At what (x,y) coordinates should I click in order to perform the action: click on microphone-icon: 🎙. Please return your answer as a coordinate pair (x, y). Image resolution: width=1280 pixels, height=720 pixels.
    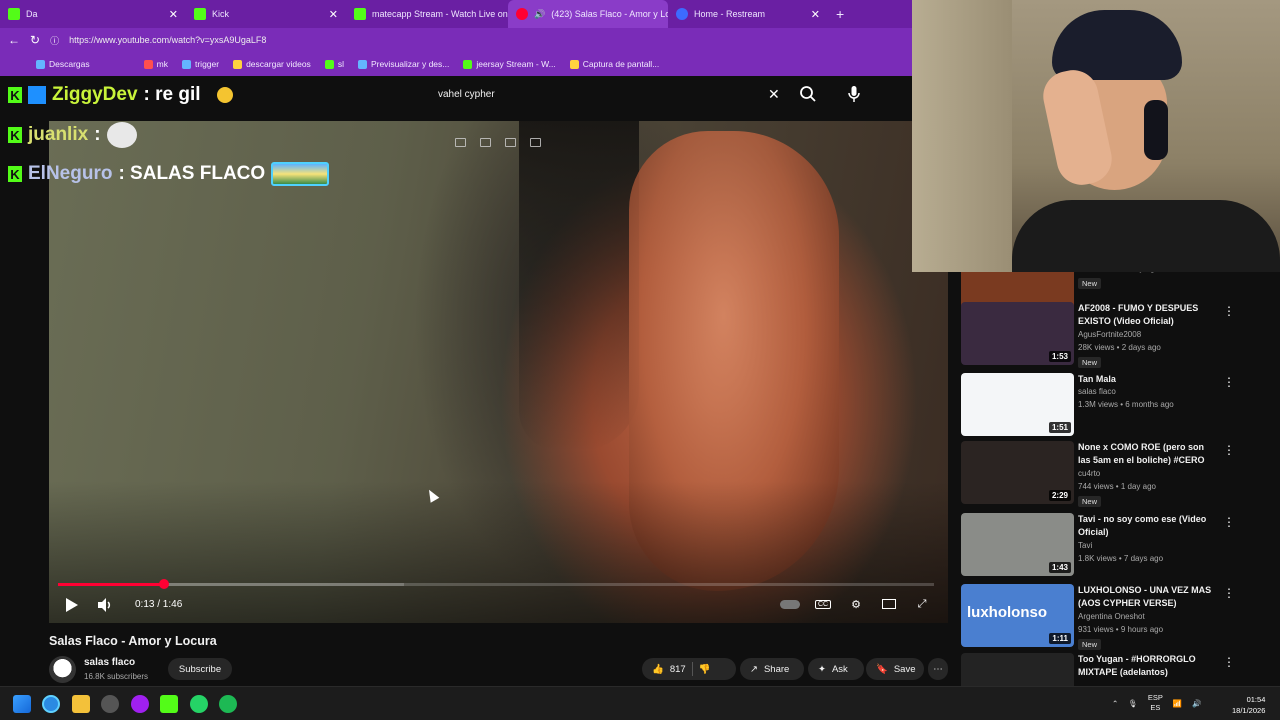
    Looking at the image, I should click on (1133, 703).